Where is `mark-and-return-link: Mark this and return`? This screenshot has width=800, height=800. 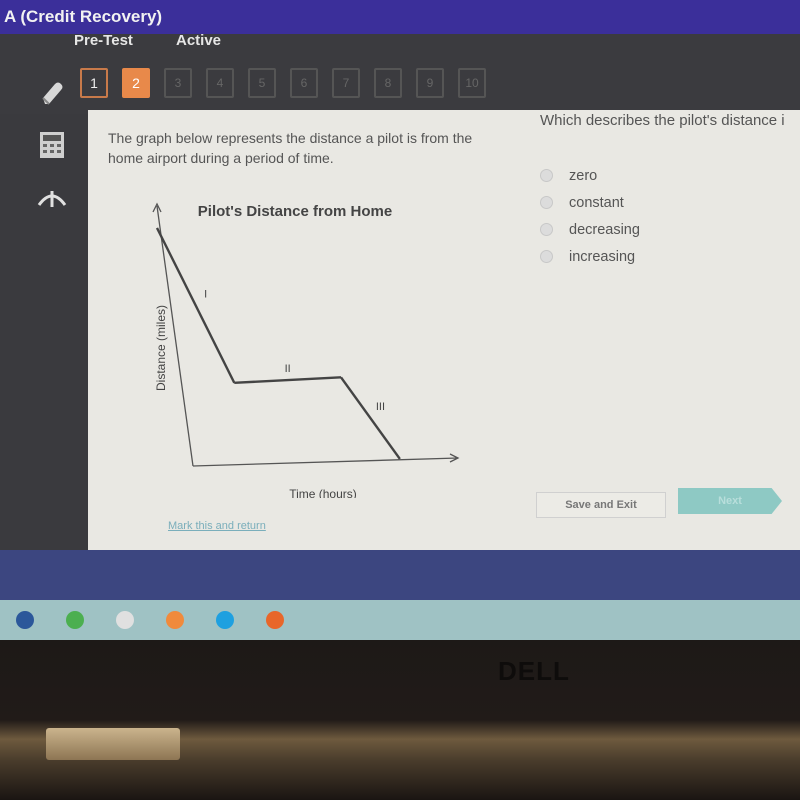
mark-and-return-link: Mark this and return is located at coordinates (217, 526).